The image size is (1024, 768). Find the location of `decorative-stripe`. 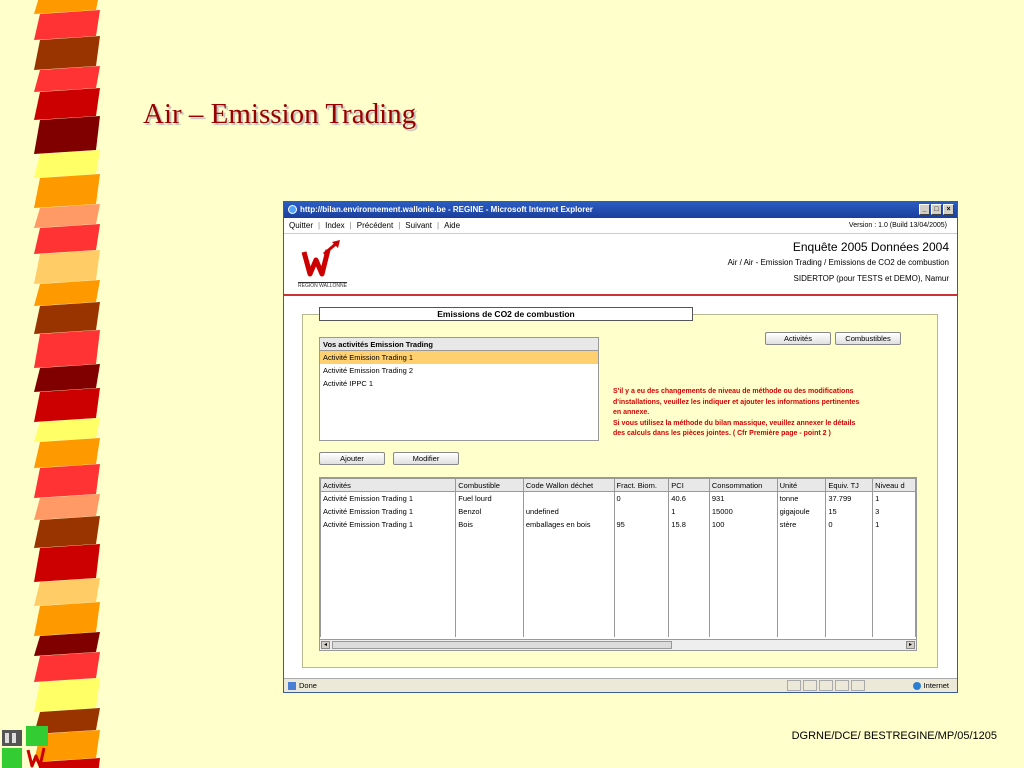

decorative-stripe is located at coordinates (55, 384).